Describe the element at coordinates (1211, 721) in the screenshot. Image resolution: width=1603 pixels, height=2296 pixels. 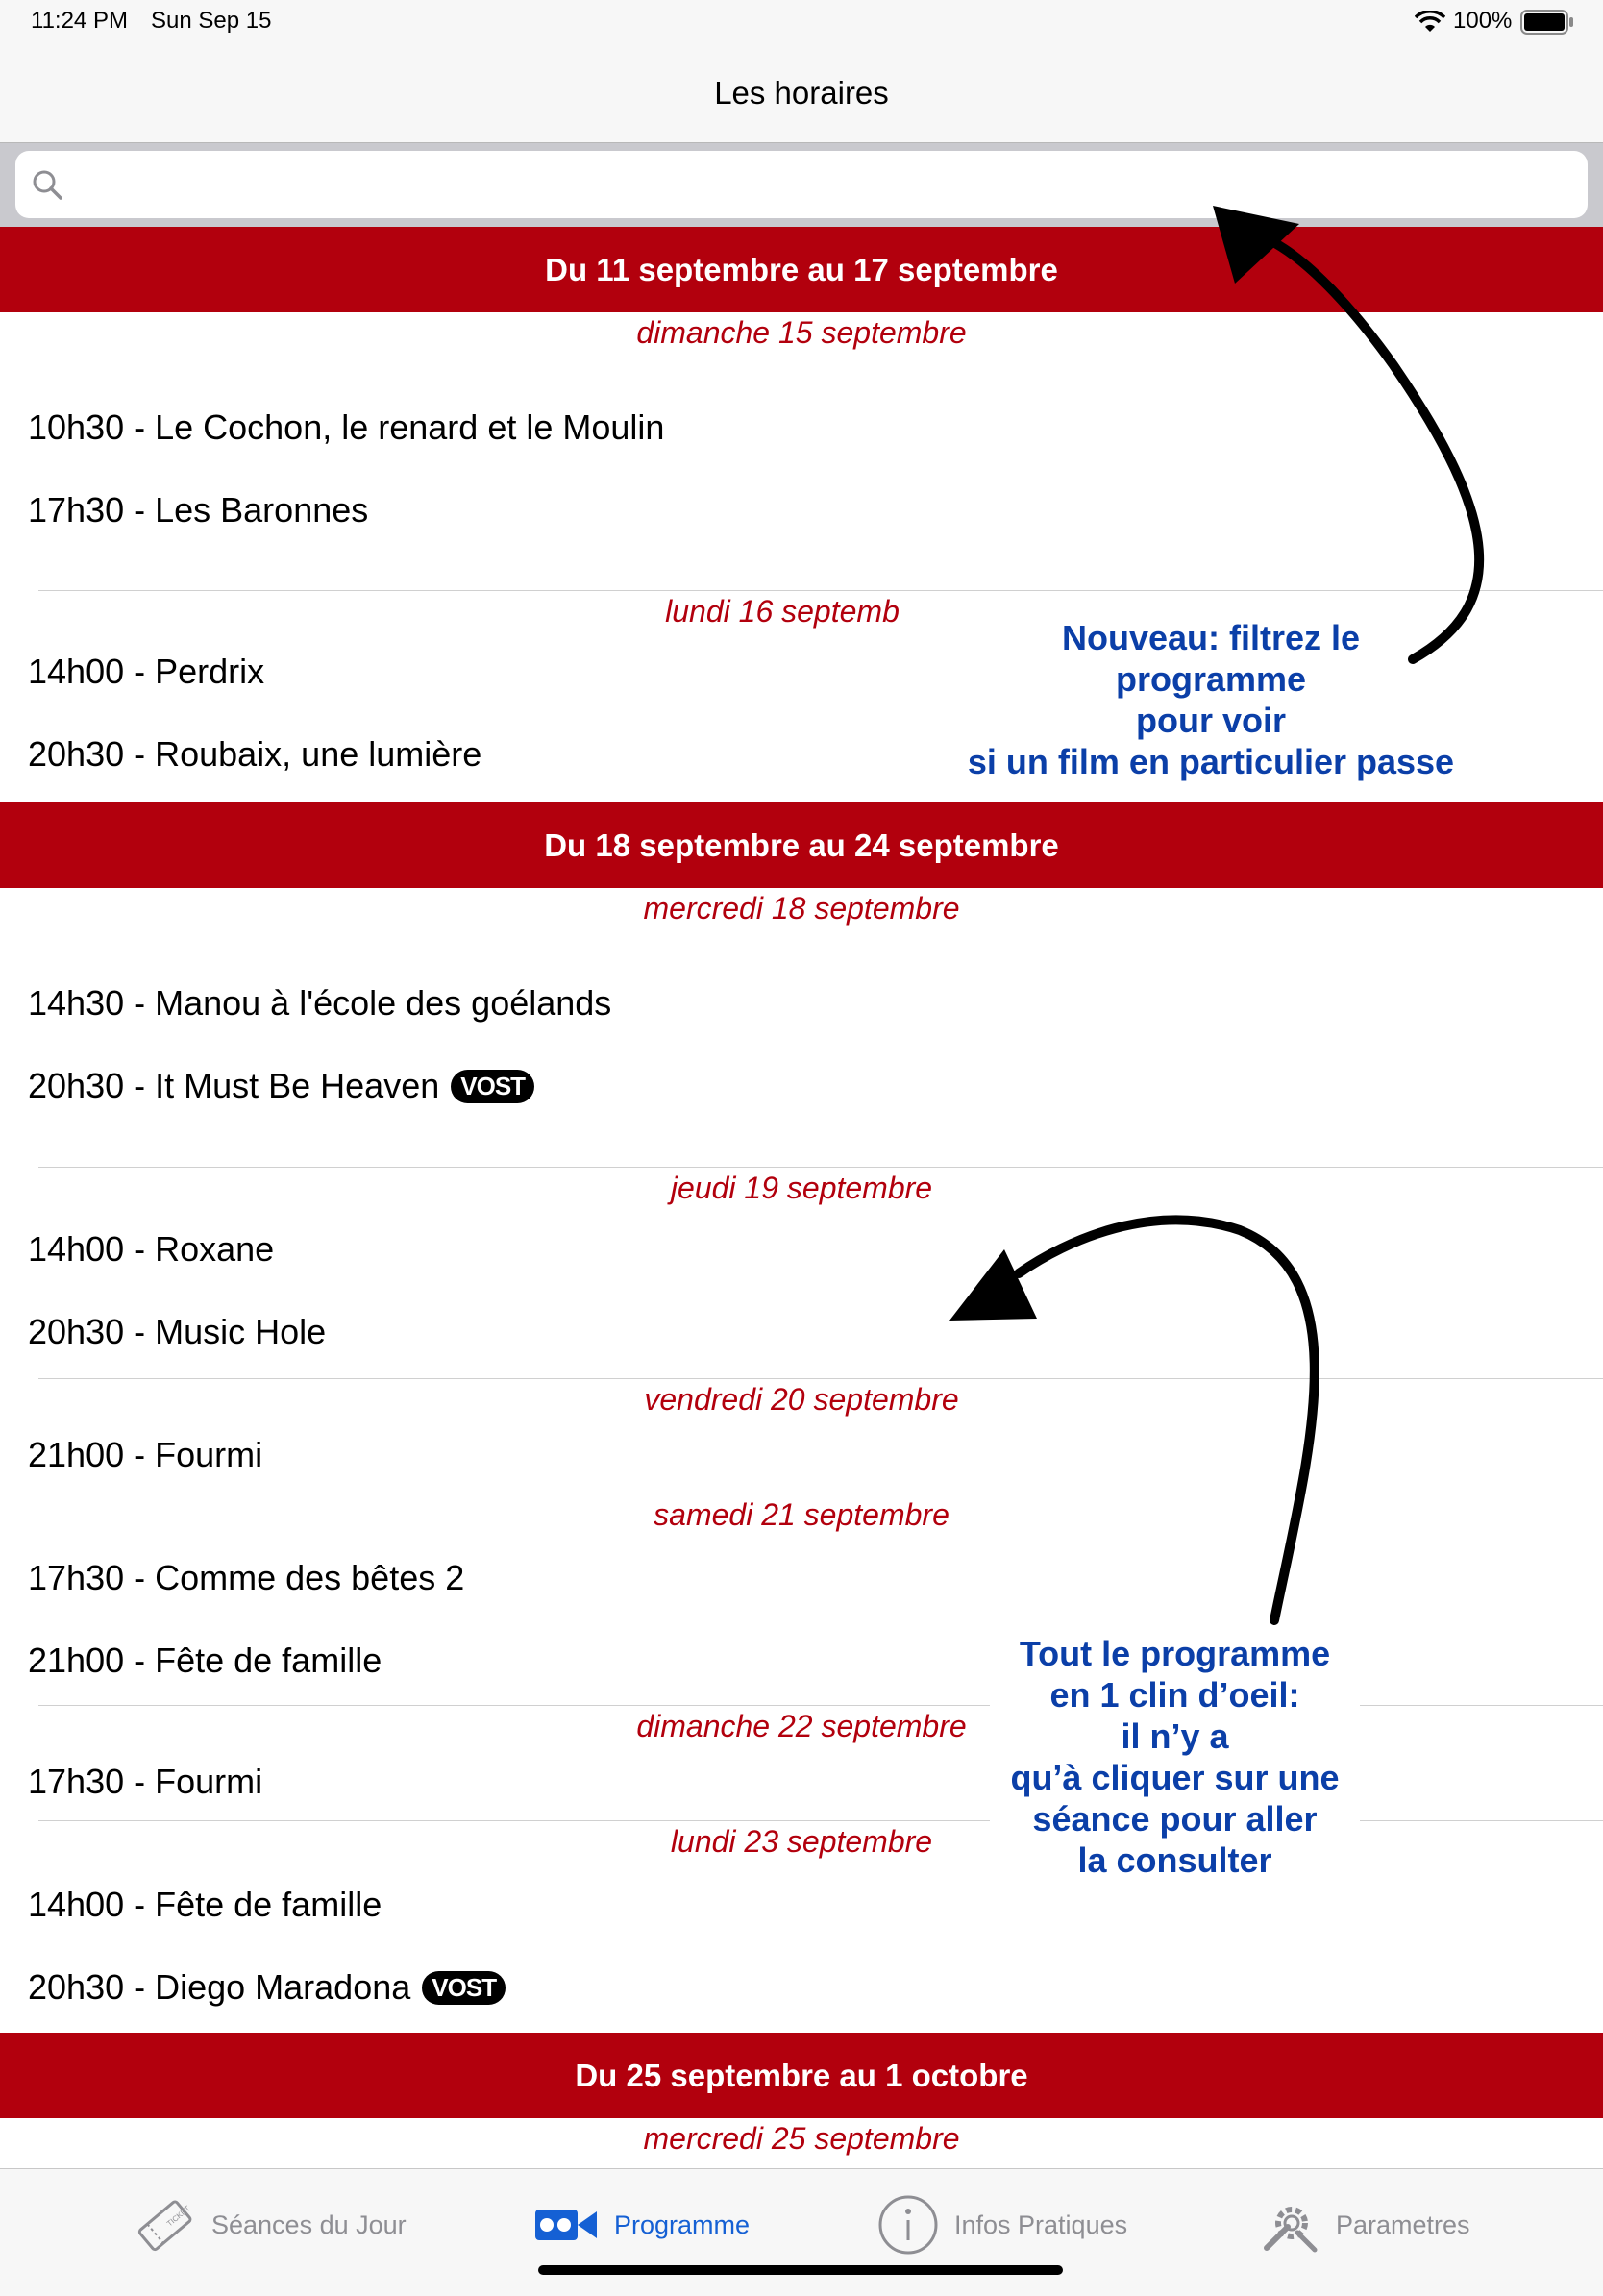
I see `annotation-line: pour voir` at that location.